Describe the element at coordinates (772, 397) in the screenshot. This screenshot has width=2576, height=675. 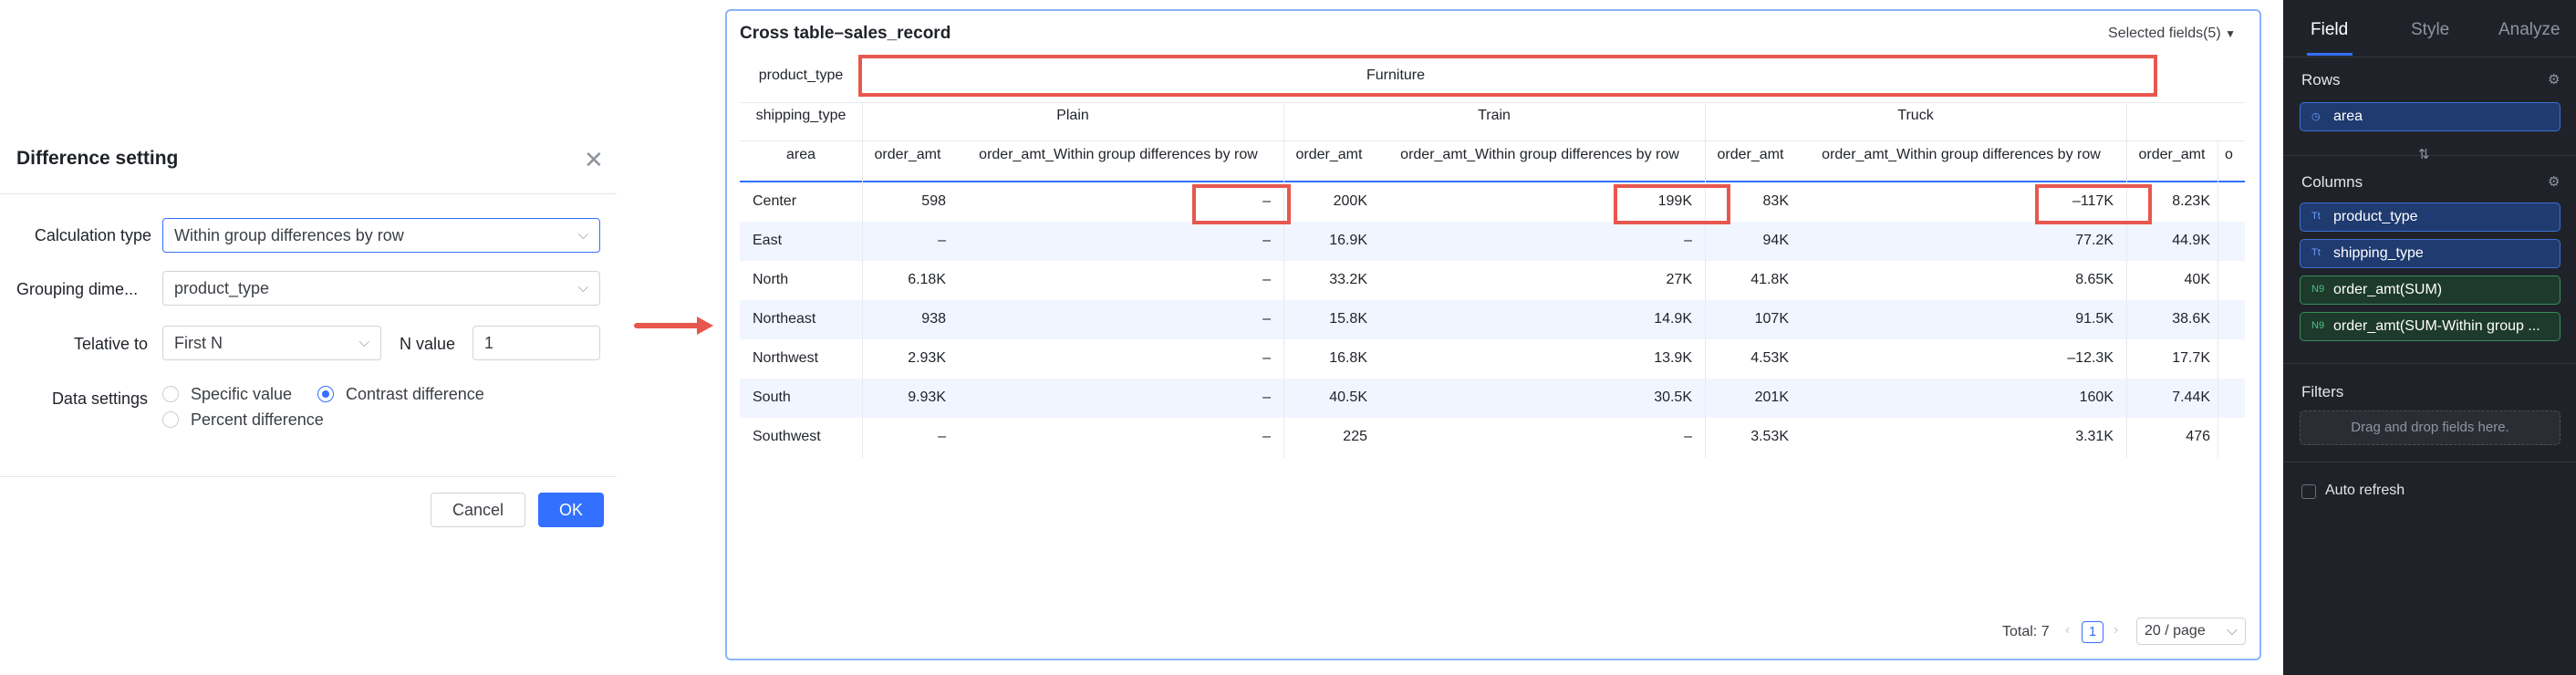
I see `row-header-area: South` at that location.